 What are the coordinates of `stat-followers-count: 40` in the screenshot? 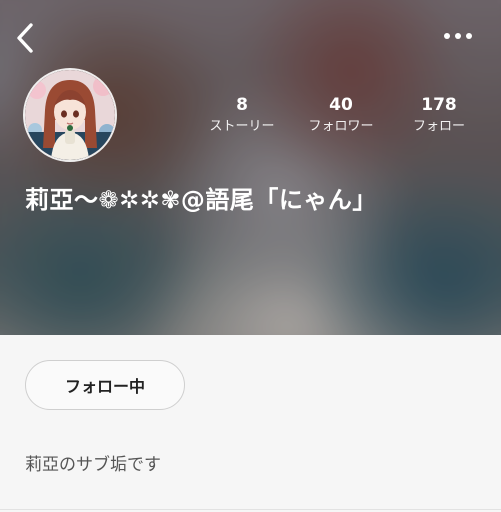 It's located at (341, 105).